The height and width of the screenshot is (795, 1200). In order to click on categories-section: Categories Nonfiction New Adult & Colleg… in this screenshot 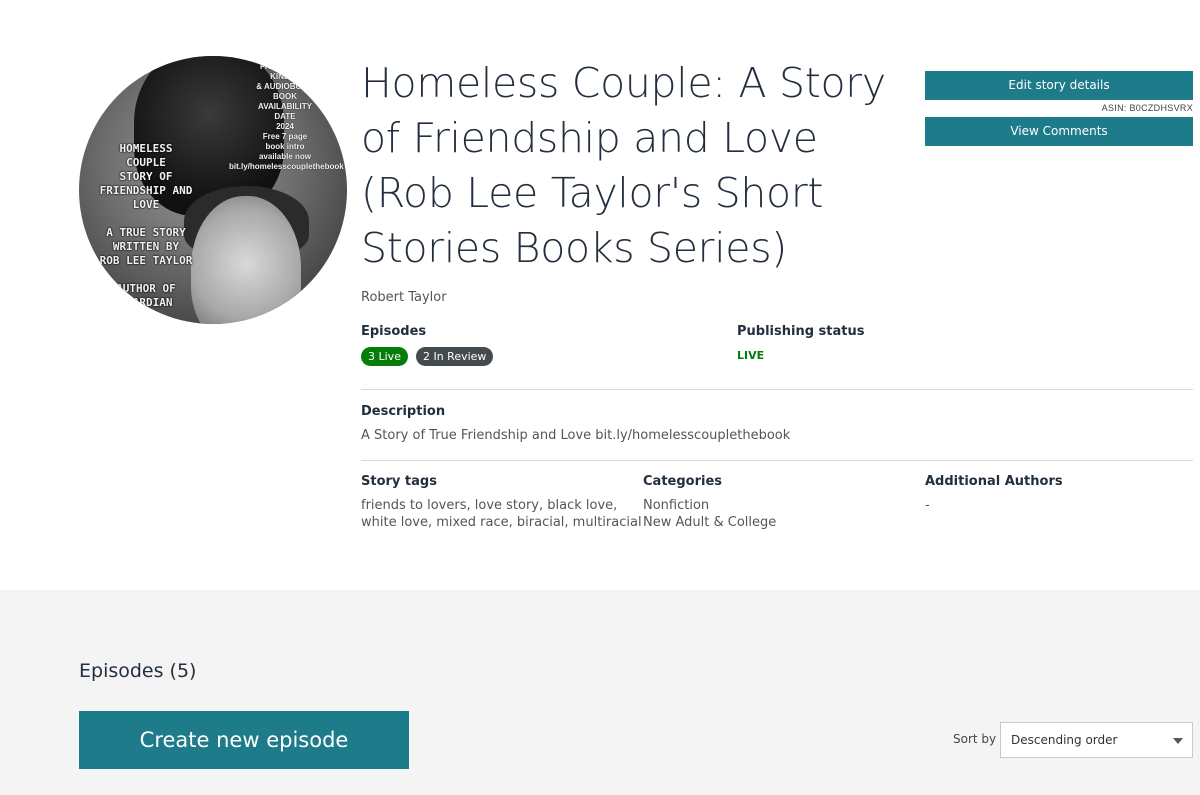, I will do `click(709, 502)`.